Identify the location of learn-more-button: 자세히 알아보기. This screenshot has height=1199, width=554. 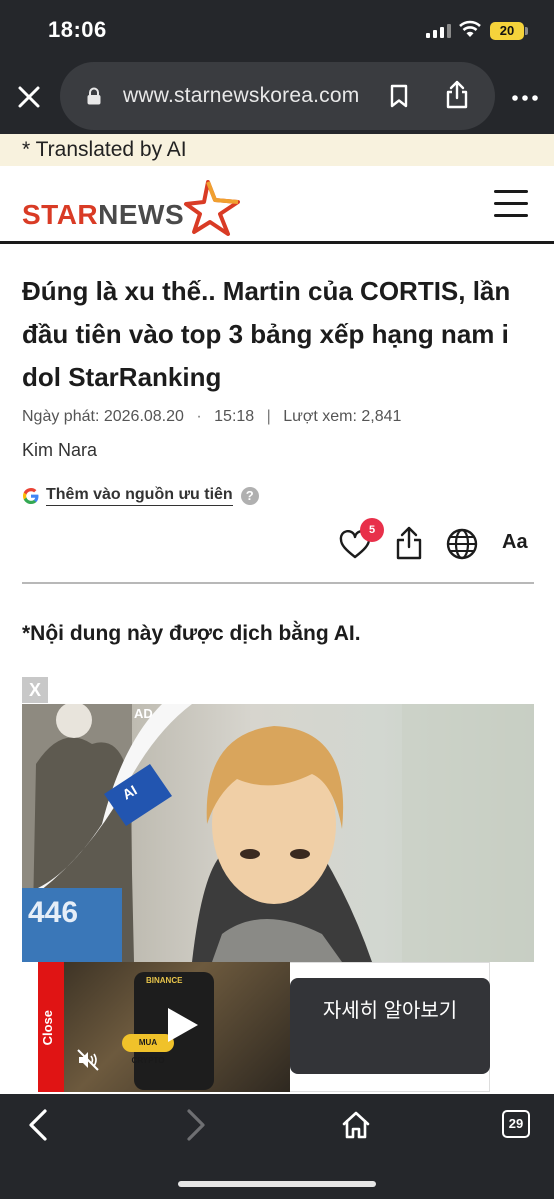
(390, 1026).